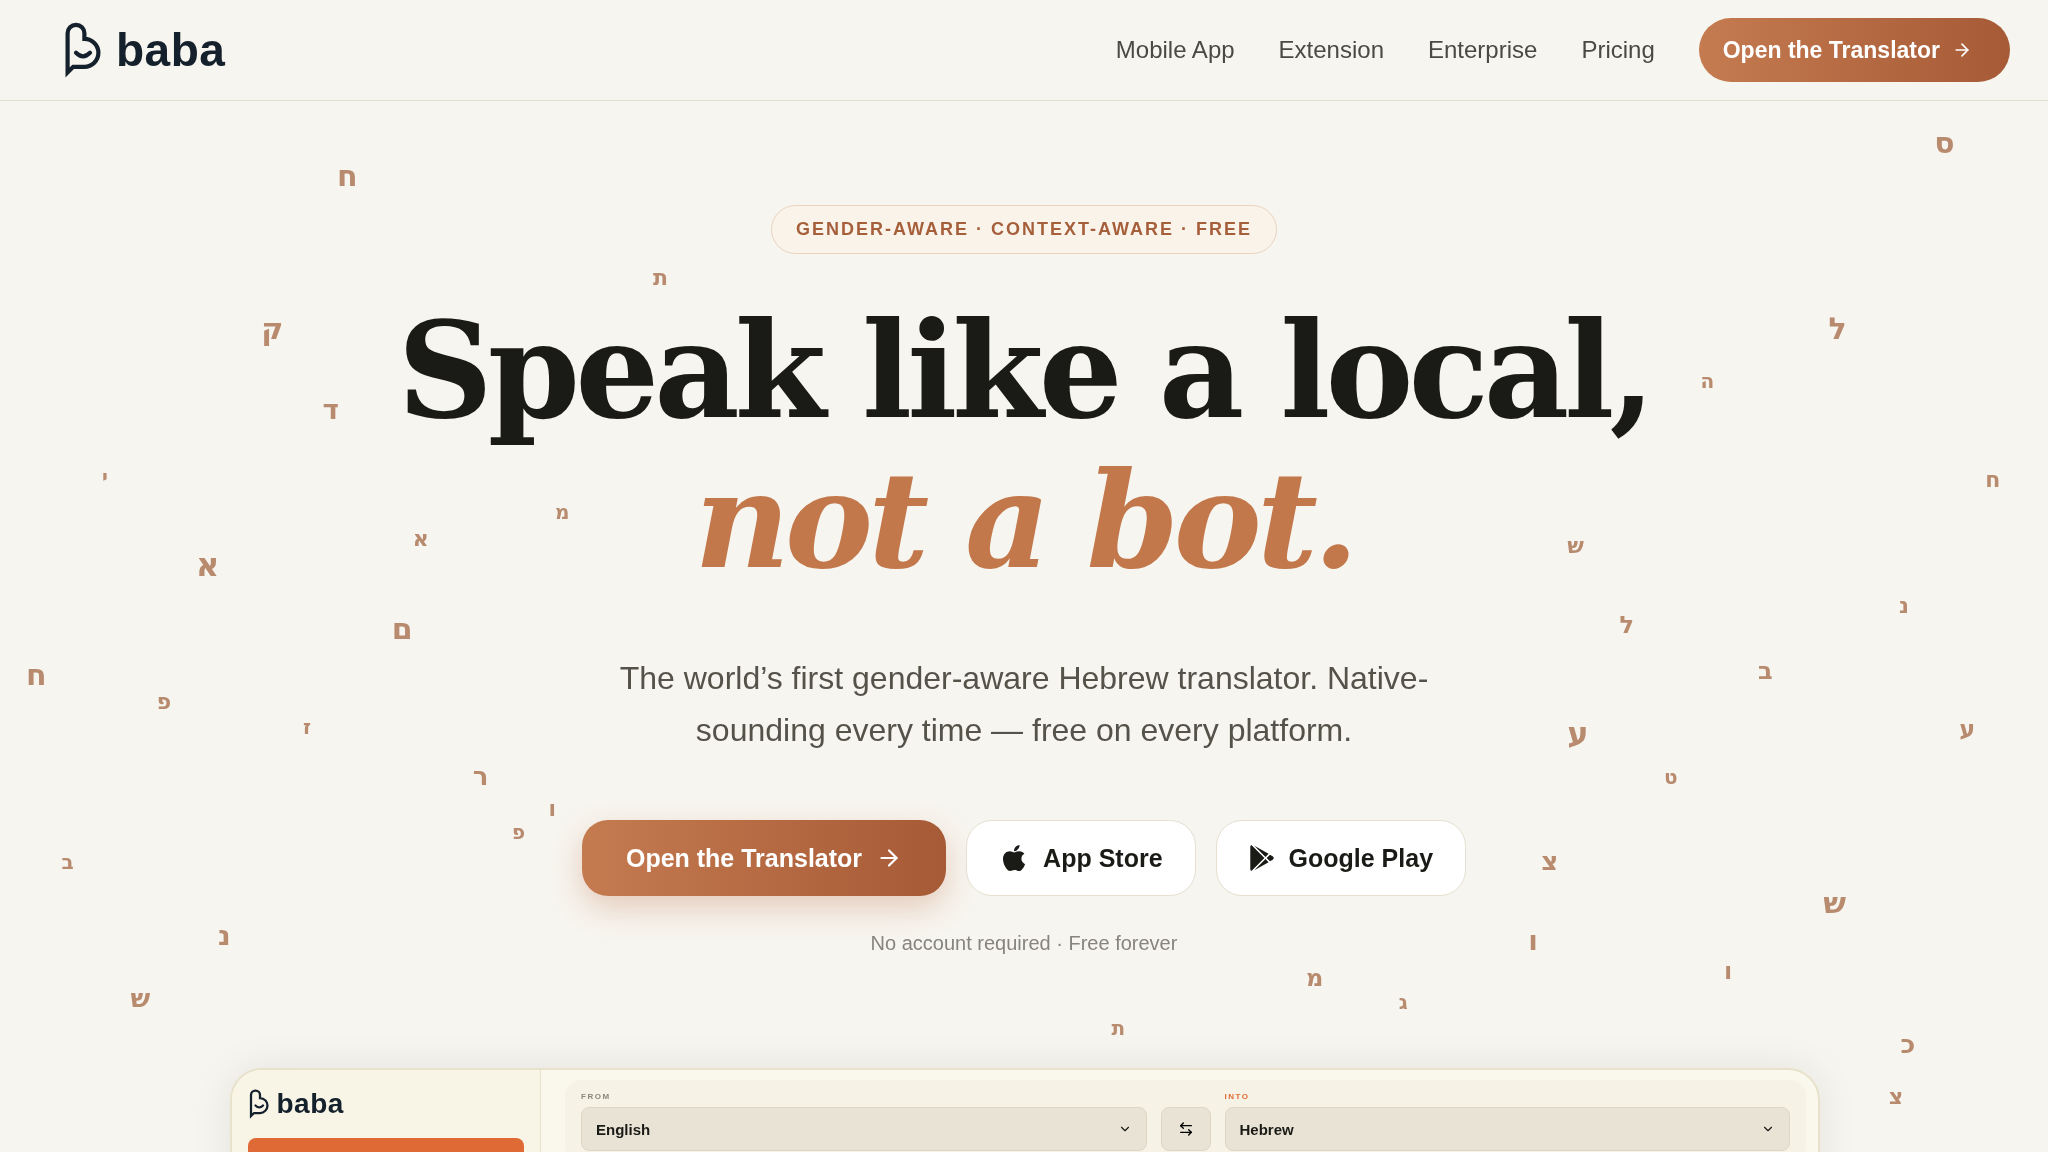 This screenshot has width=2048, height=1152. What do you see at coordinates (480, 776) in the screenshot?
I see `hebrew-letter: ר` at bounding box center [480, 776].